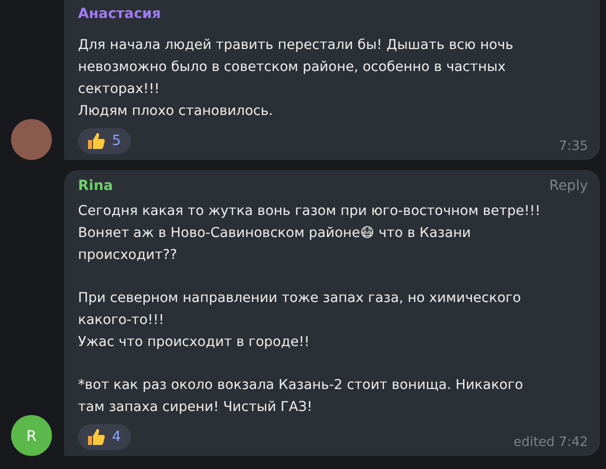 This screenshot has height=469, width=606. I want to click on reaction-button: 4, so click(104, 437).